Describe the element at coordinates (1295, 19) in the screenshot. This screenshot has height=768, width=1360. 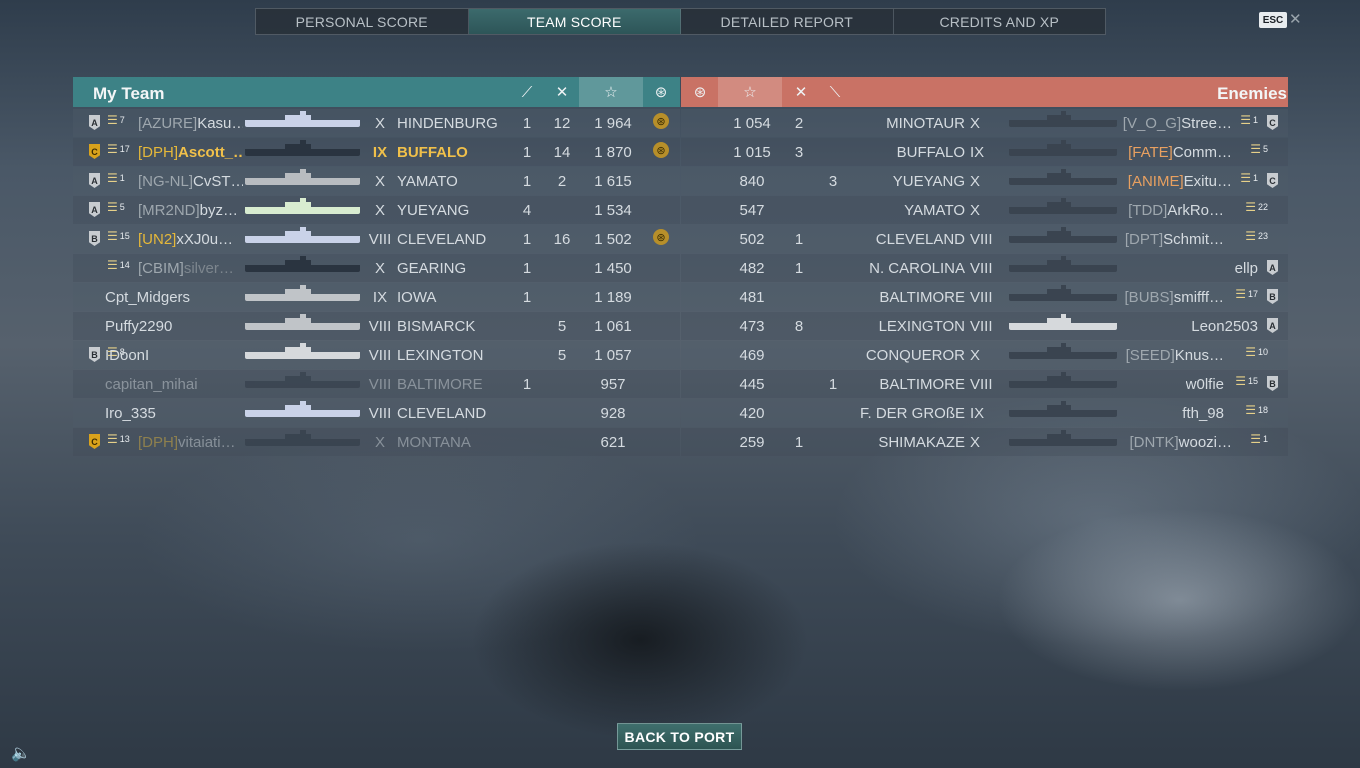
I see `close-icon: ✕` at that location.